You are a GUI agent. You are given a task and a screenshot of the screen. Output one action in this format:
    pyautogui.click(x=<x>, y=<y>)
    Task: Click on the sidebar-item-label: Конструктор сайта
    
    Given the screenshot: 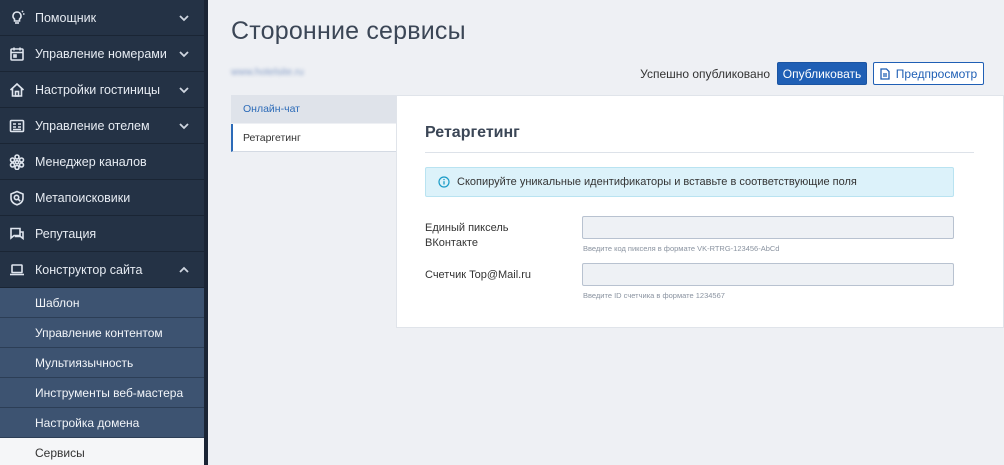 What is the action you would take?
    pyautogui.click(x=89, y=269)
    